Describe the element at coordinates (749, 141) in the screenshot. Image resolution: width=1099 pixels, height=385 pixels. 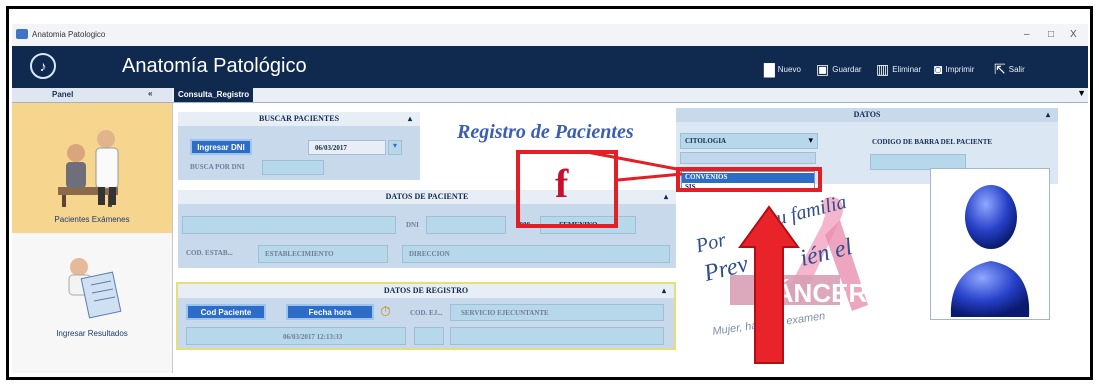
I see `citologia-select: CITOLOGIA ▾` at that location.